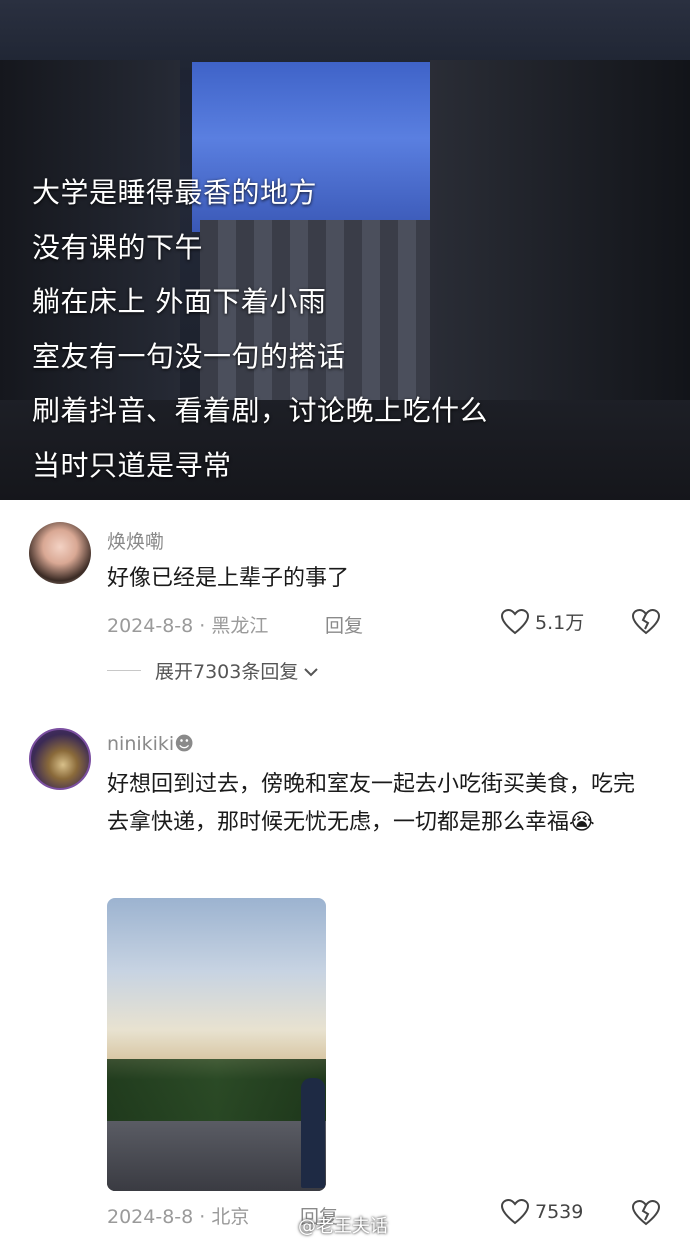 The width and height of the screenshot is (690, 1241). Describe the element at coordinates (150, 744) in the screenshot. I see `comment-username: ninikiki☻` at that location.